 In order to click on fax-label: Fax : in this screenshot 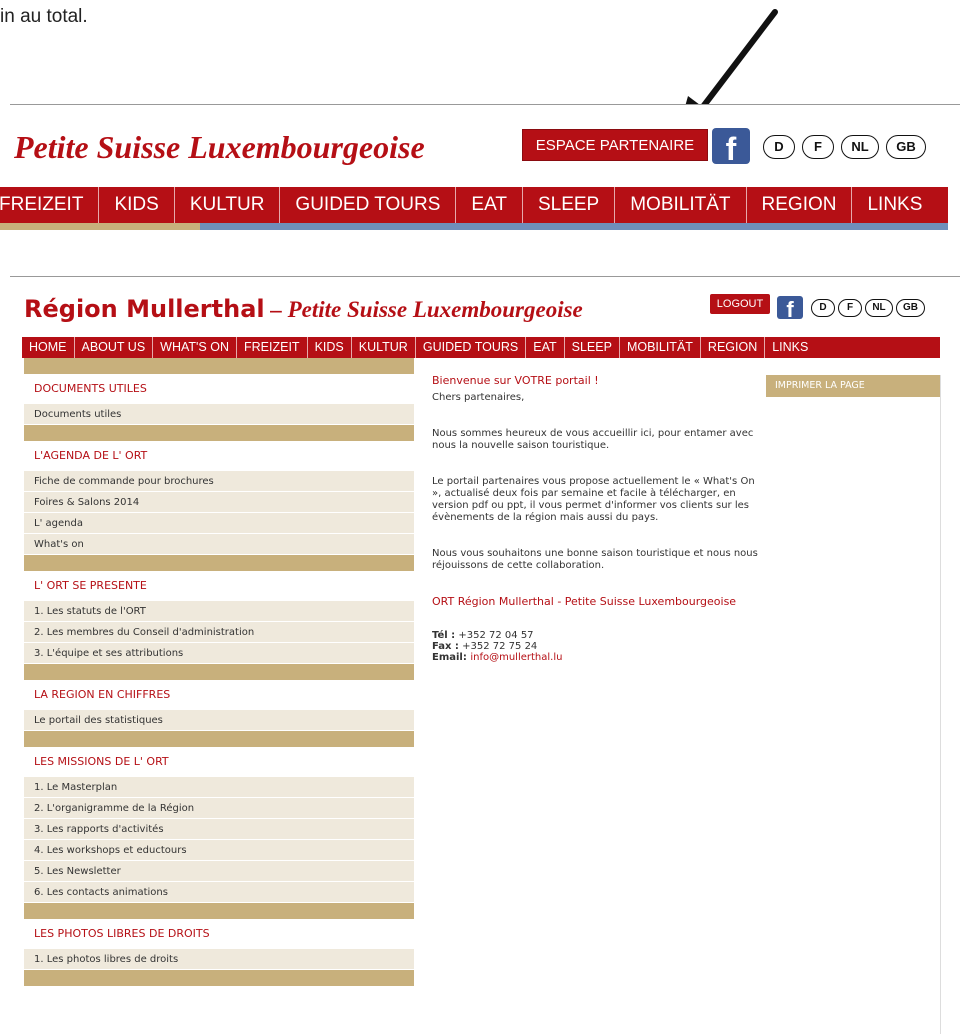, I will do `click(445, 646)`.